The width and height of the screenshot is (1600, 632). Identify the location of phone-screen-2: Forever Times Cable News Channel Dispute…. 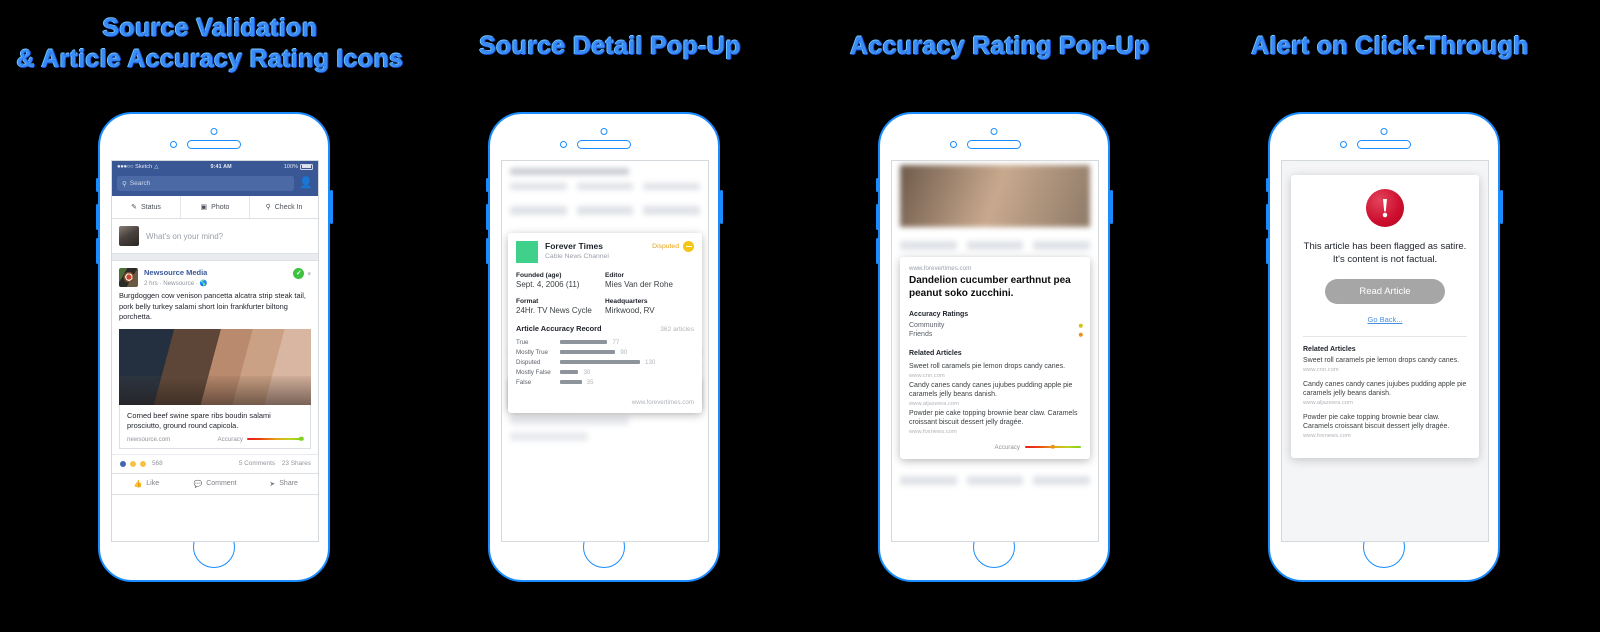
(605, 351).